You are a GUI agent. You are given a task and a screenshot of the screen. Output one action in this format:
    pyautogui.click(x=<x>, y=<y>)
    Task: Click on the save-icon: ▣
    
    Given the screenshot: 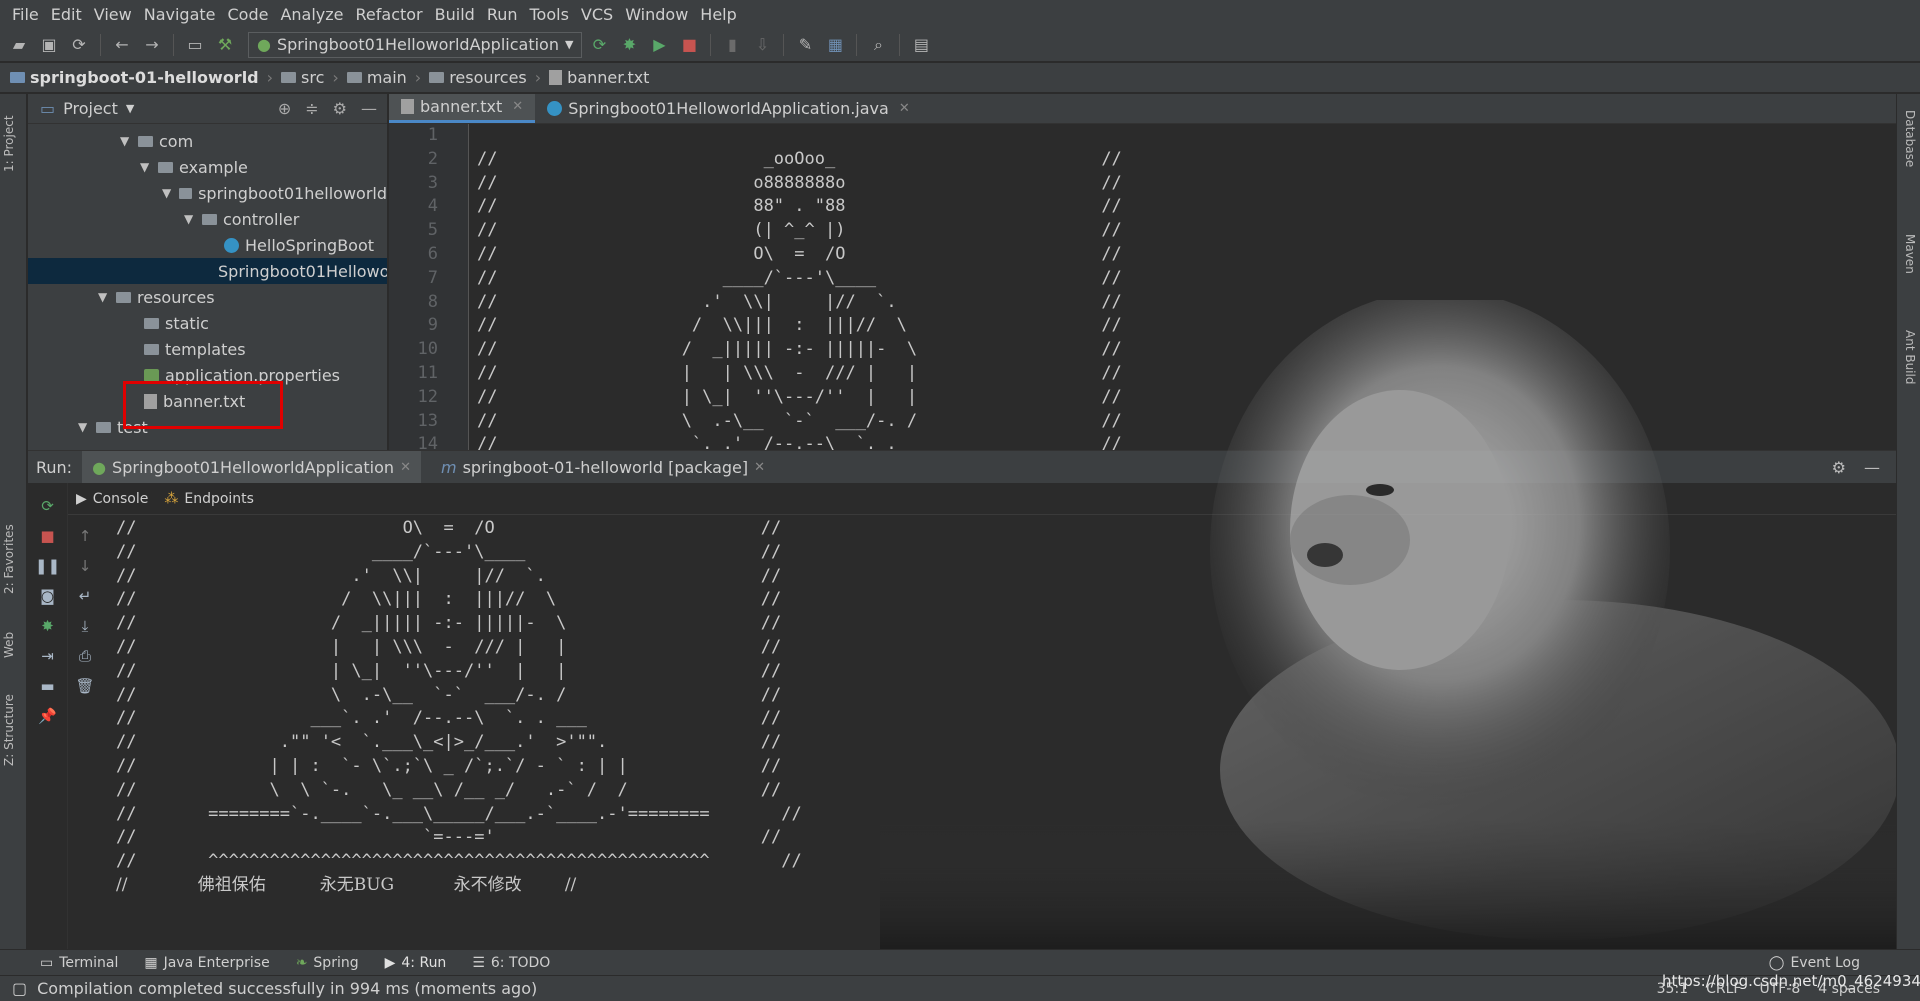 What is the action you would take?
    pyautogui.click(x=49, y=45)
    